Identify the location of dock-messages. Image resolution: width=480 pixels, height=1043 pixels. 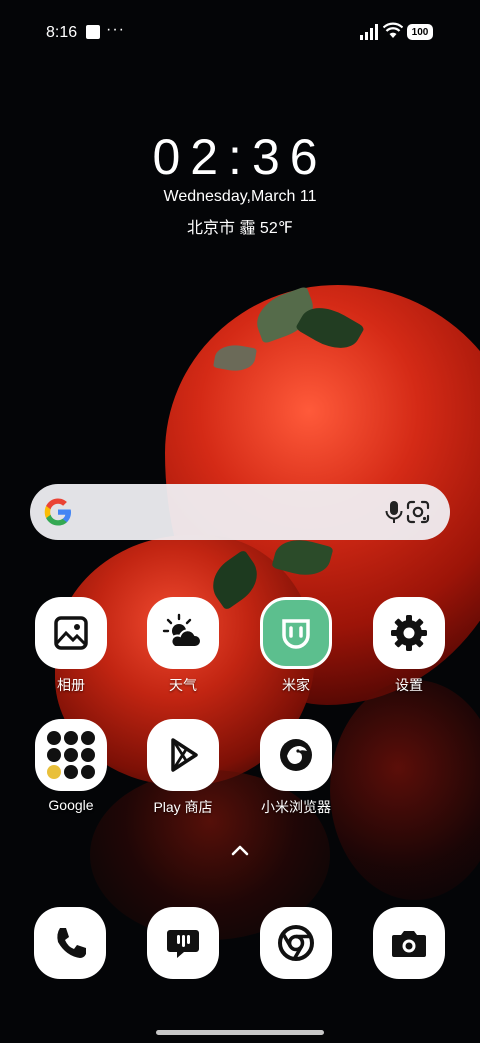
(183, 943).